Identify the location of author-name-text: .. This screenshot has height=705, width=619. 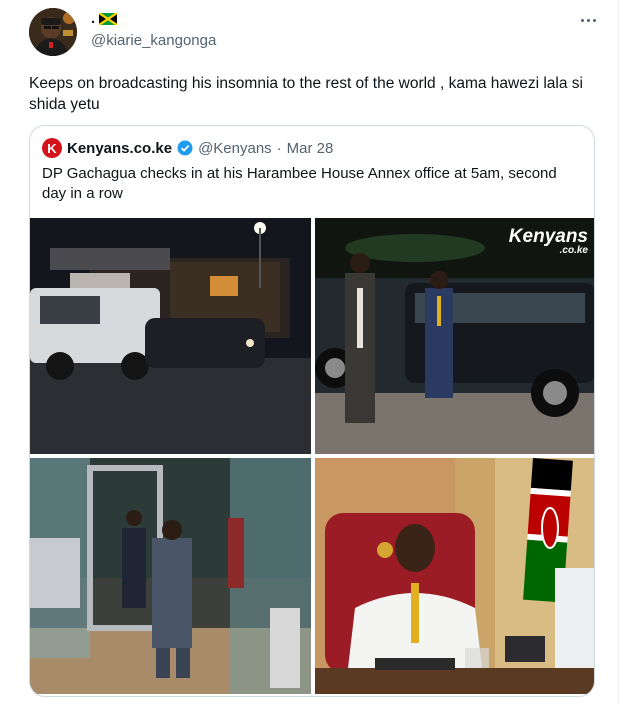
(93, 18).